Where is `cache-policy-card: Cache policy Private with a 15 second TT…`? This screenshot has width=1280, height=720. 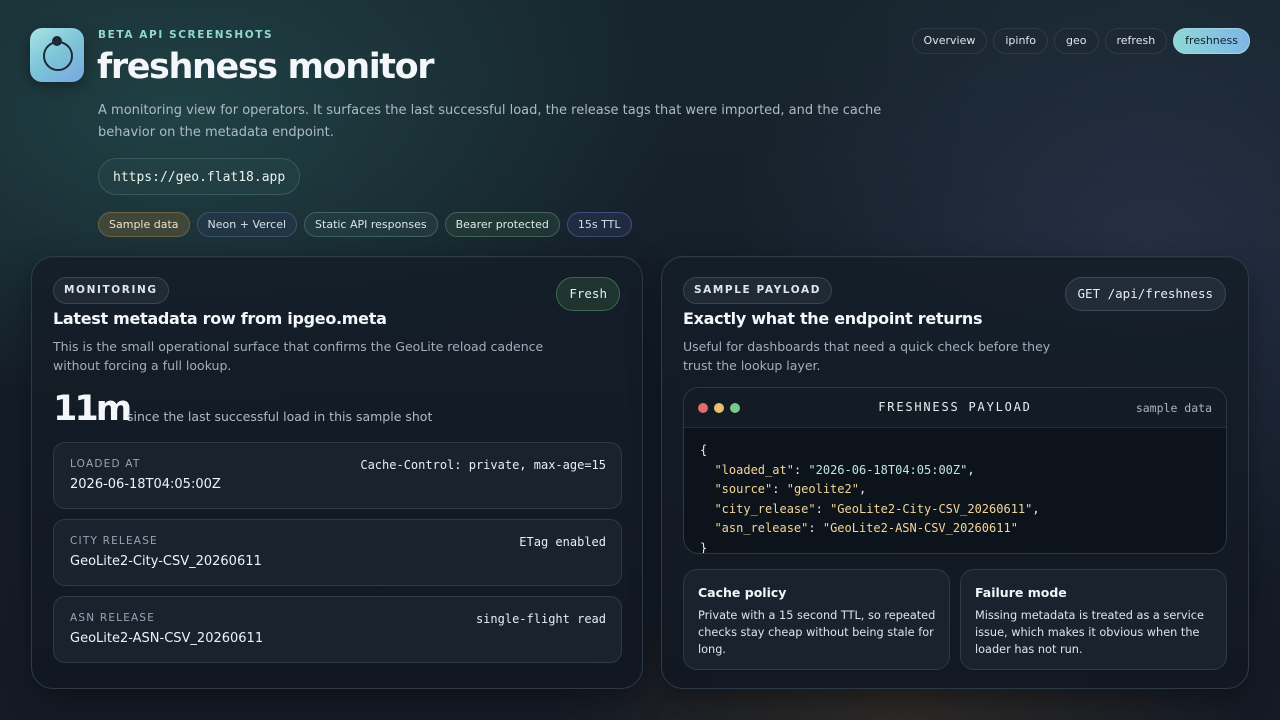 cache-policy-card: Cache policy Private with a 15 second TT… is located at coordinates (816, 619).